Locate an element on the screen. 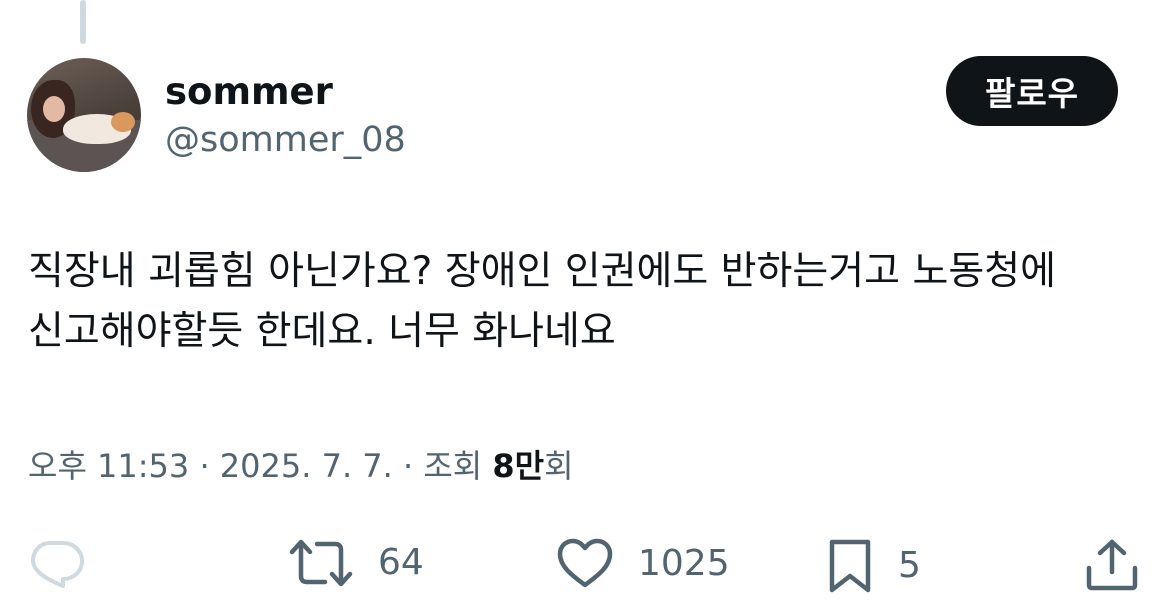 This screenshot has width=1170, height=608. like-count: 1025 is located at coordinates (684, 563).